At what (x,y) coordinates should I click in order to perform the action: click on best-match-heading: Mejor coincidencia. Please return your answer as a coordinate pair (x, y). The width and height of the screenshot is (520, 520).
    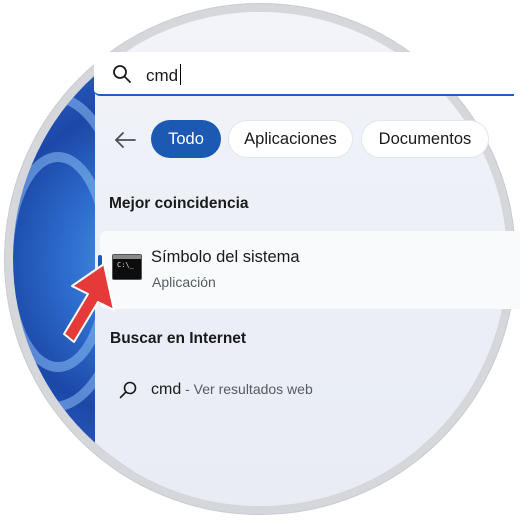
    Looking at the image, I should click on (179, 203).